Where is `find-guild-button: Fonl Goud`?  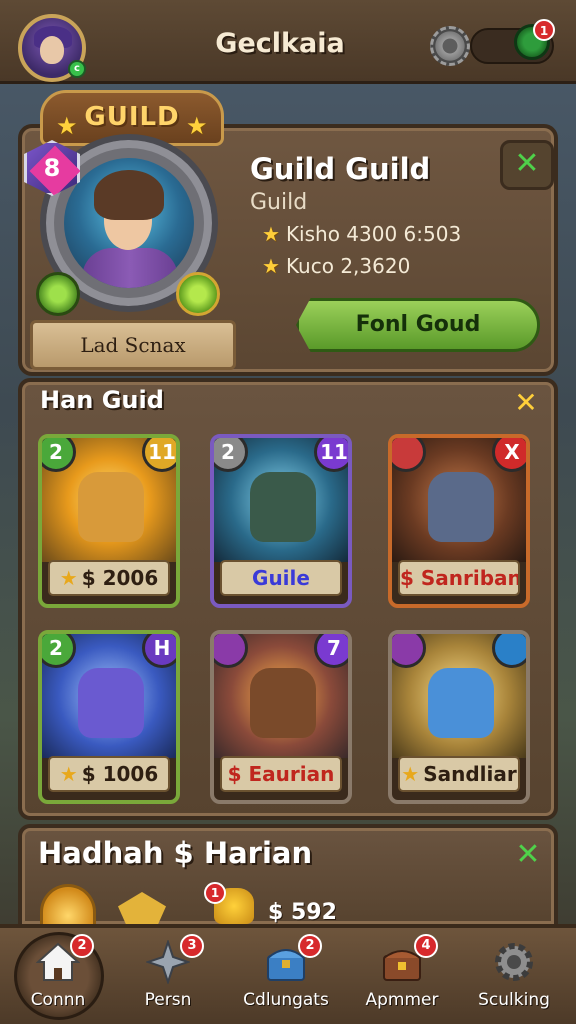
find-guild-button: Fonl Goud is located at coordinates (418, 325).